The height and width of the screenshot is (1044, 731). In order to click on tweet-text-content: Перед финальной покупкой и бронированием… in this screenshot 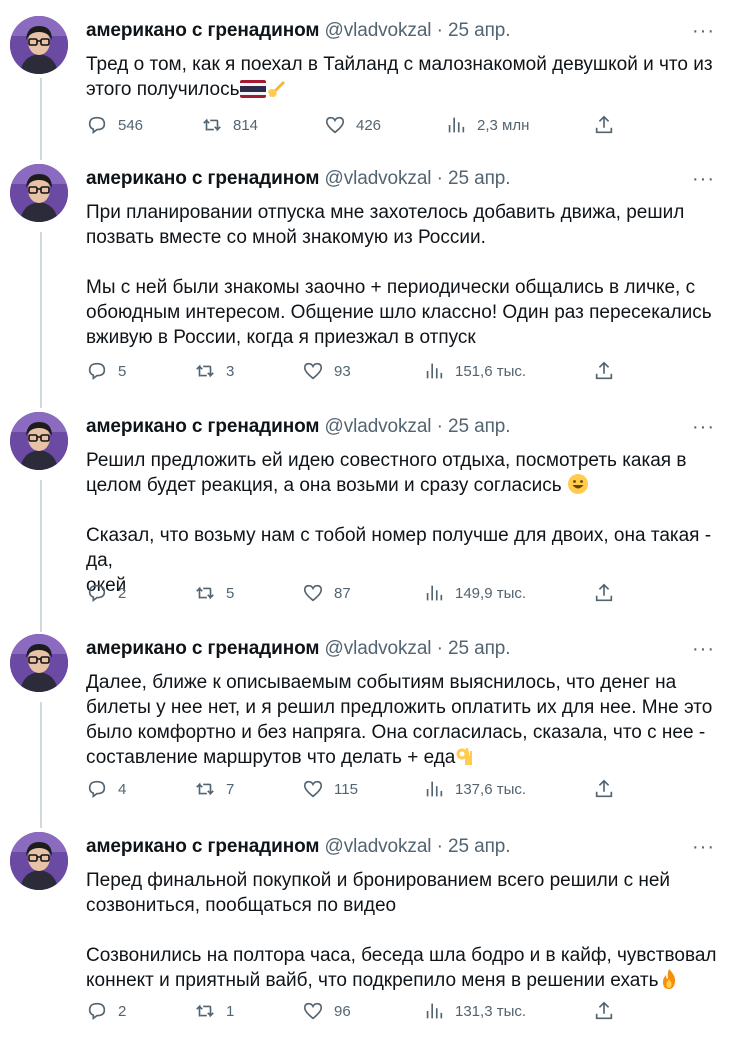, I will do `click(401, 930)`.